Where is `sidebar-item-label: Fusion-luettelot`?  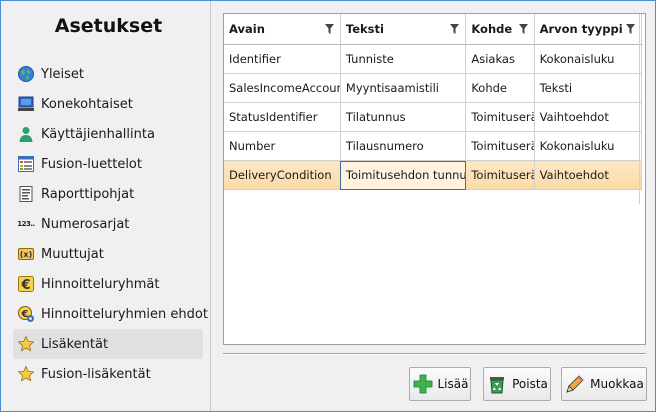
sidebar-item-label: Fusion-luettelot is located at coordinates (91, 164).